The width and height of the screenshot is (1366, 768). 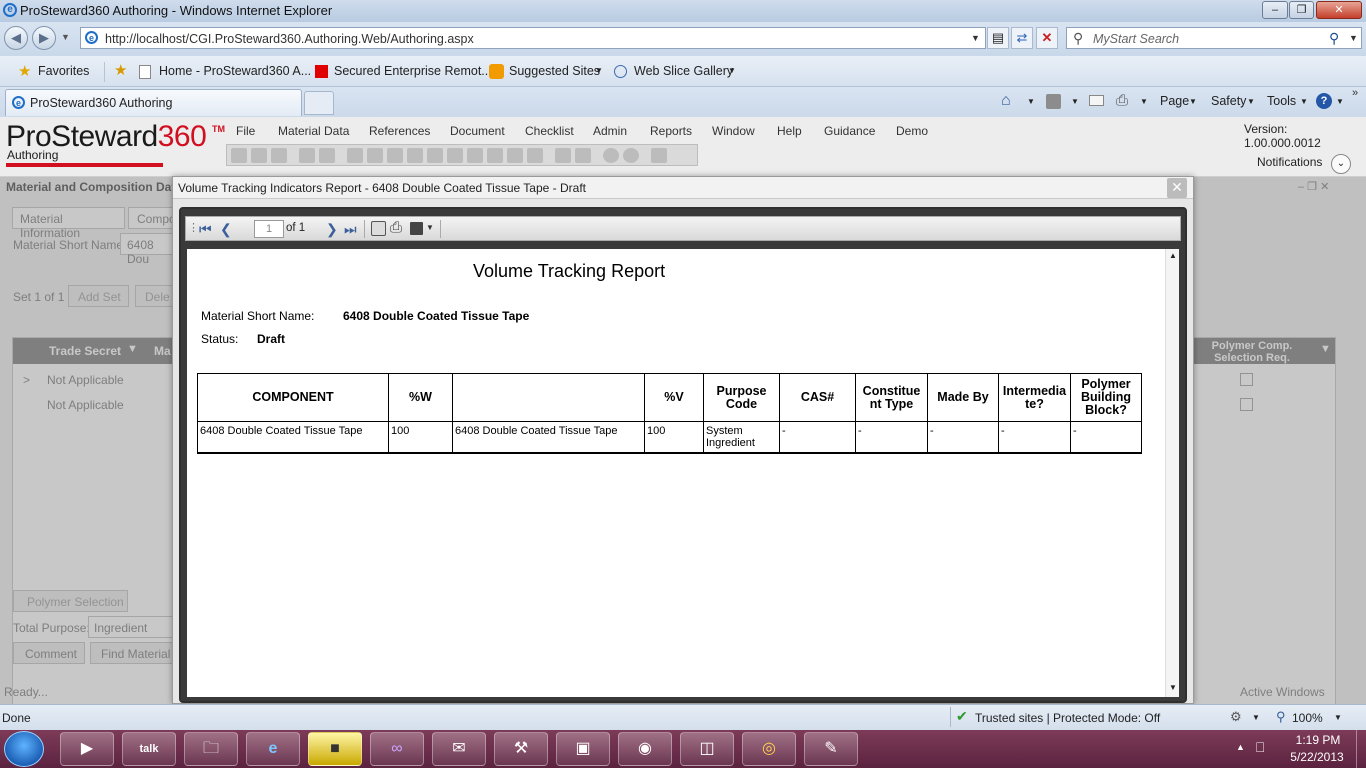 I want to click on home-icon: ⌂, so click(x=1006, y=101).